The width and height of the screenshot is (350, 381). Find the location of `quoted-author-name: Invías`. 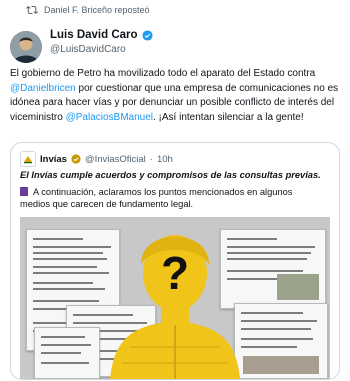

quoted-author-name: Invías is located at coordinates (53, 159).